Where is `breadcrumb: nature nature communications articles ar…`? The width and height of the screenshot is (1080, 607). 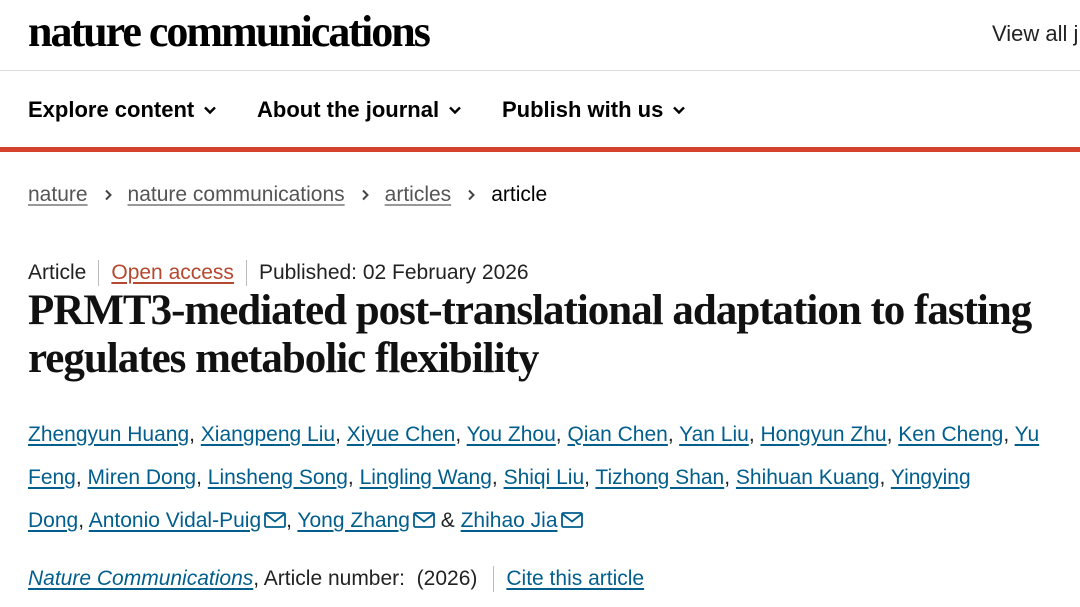
breadcrumb: nature nature communications articles ar… is located at coordinates (287, 195).